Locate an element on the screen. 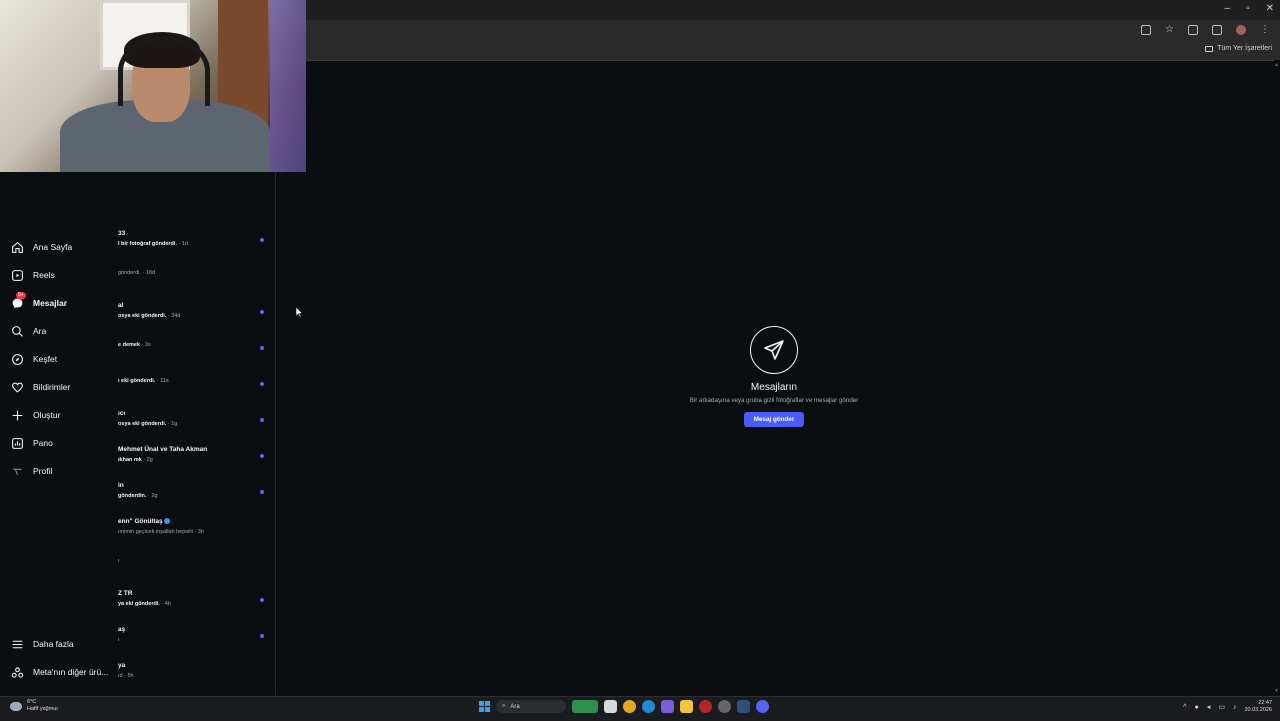  conversation-row: gönderdi. · 18d is located at coordinates (193, 271).